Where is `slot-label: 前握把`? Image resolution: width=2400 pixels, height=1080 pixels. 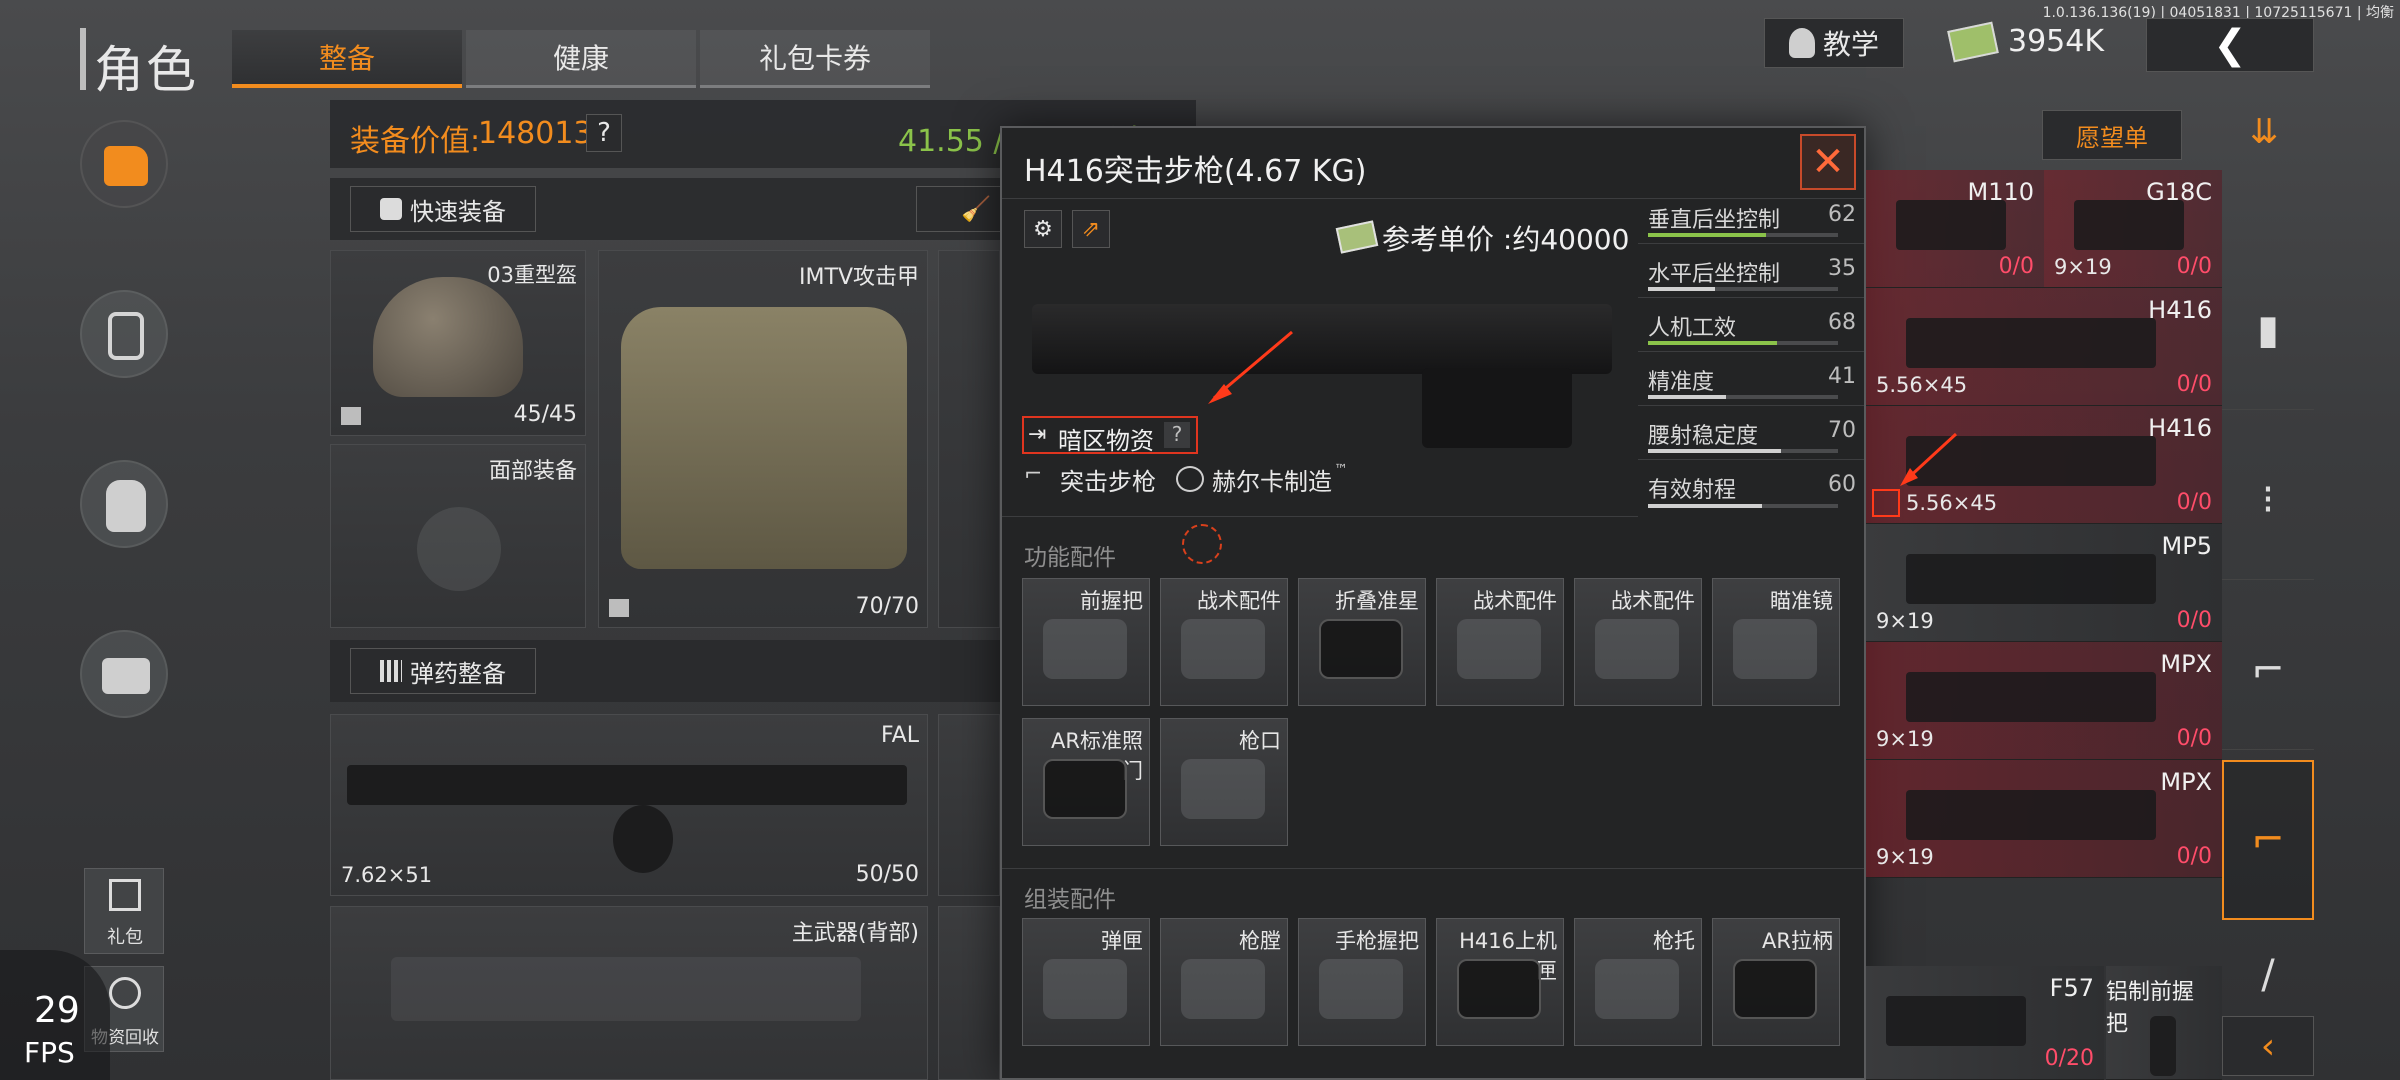 slot-label: 前握把 is located at coordinates (1111, 601).